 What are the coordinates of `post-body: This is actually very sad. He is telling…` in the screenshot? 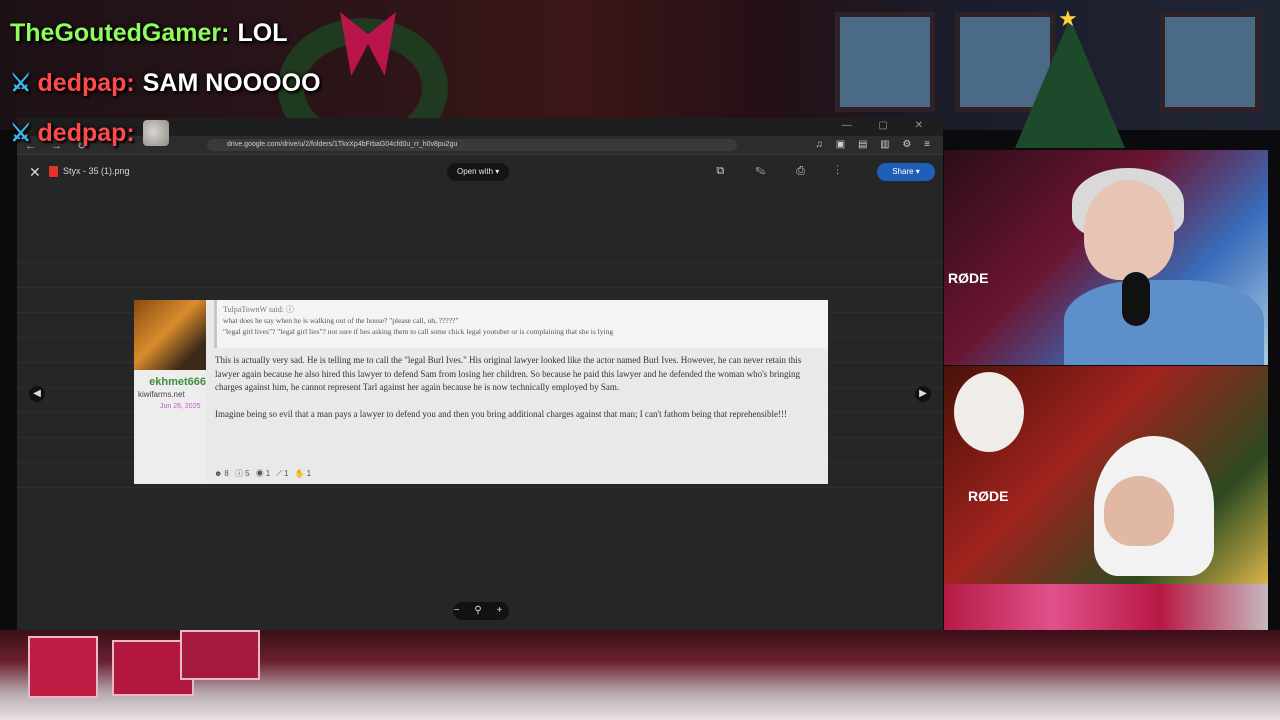 It's located at (516, 394).